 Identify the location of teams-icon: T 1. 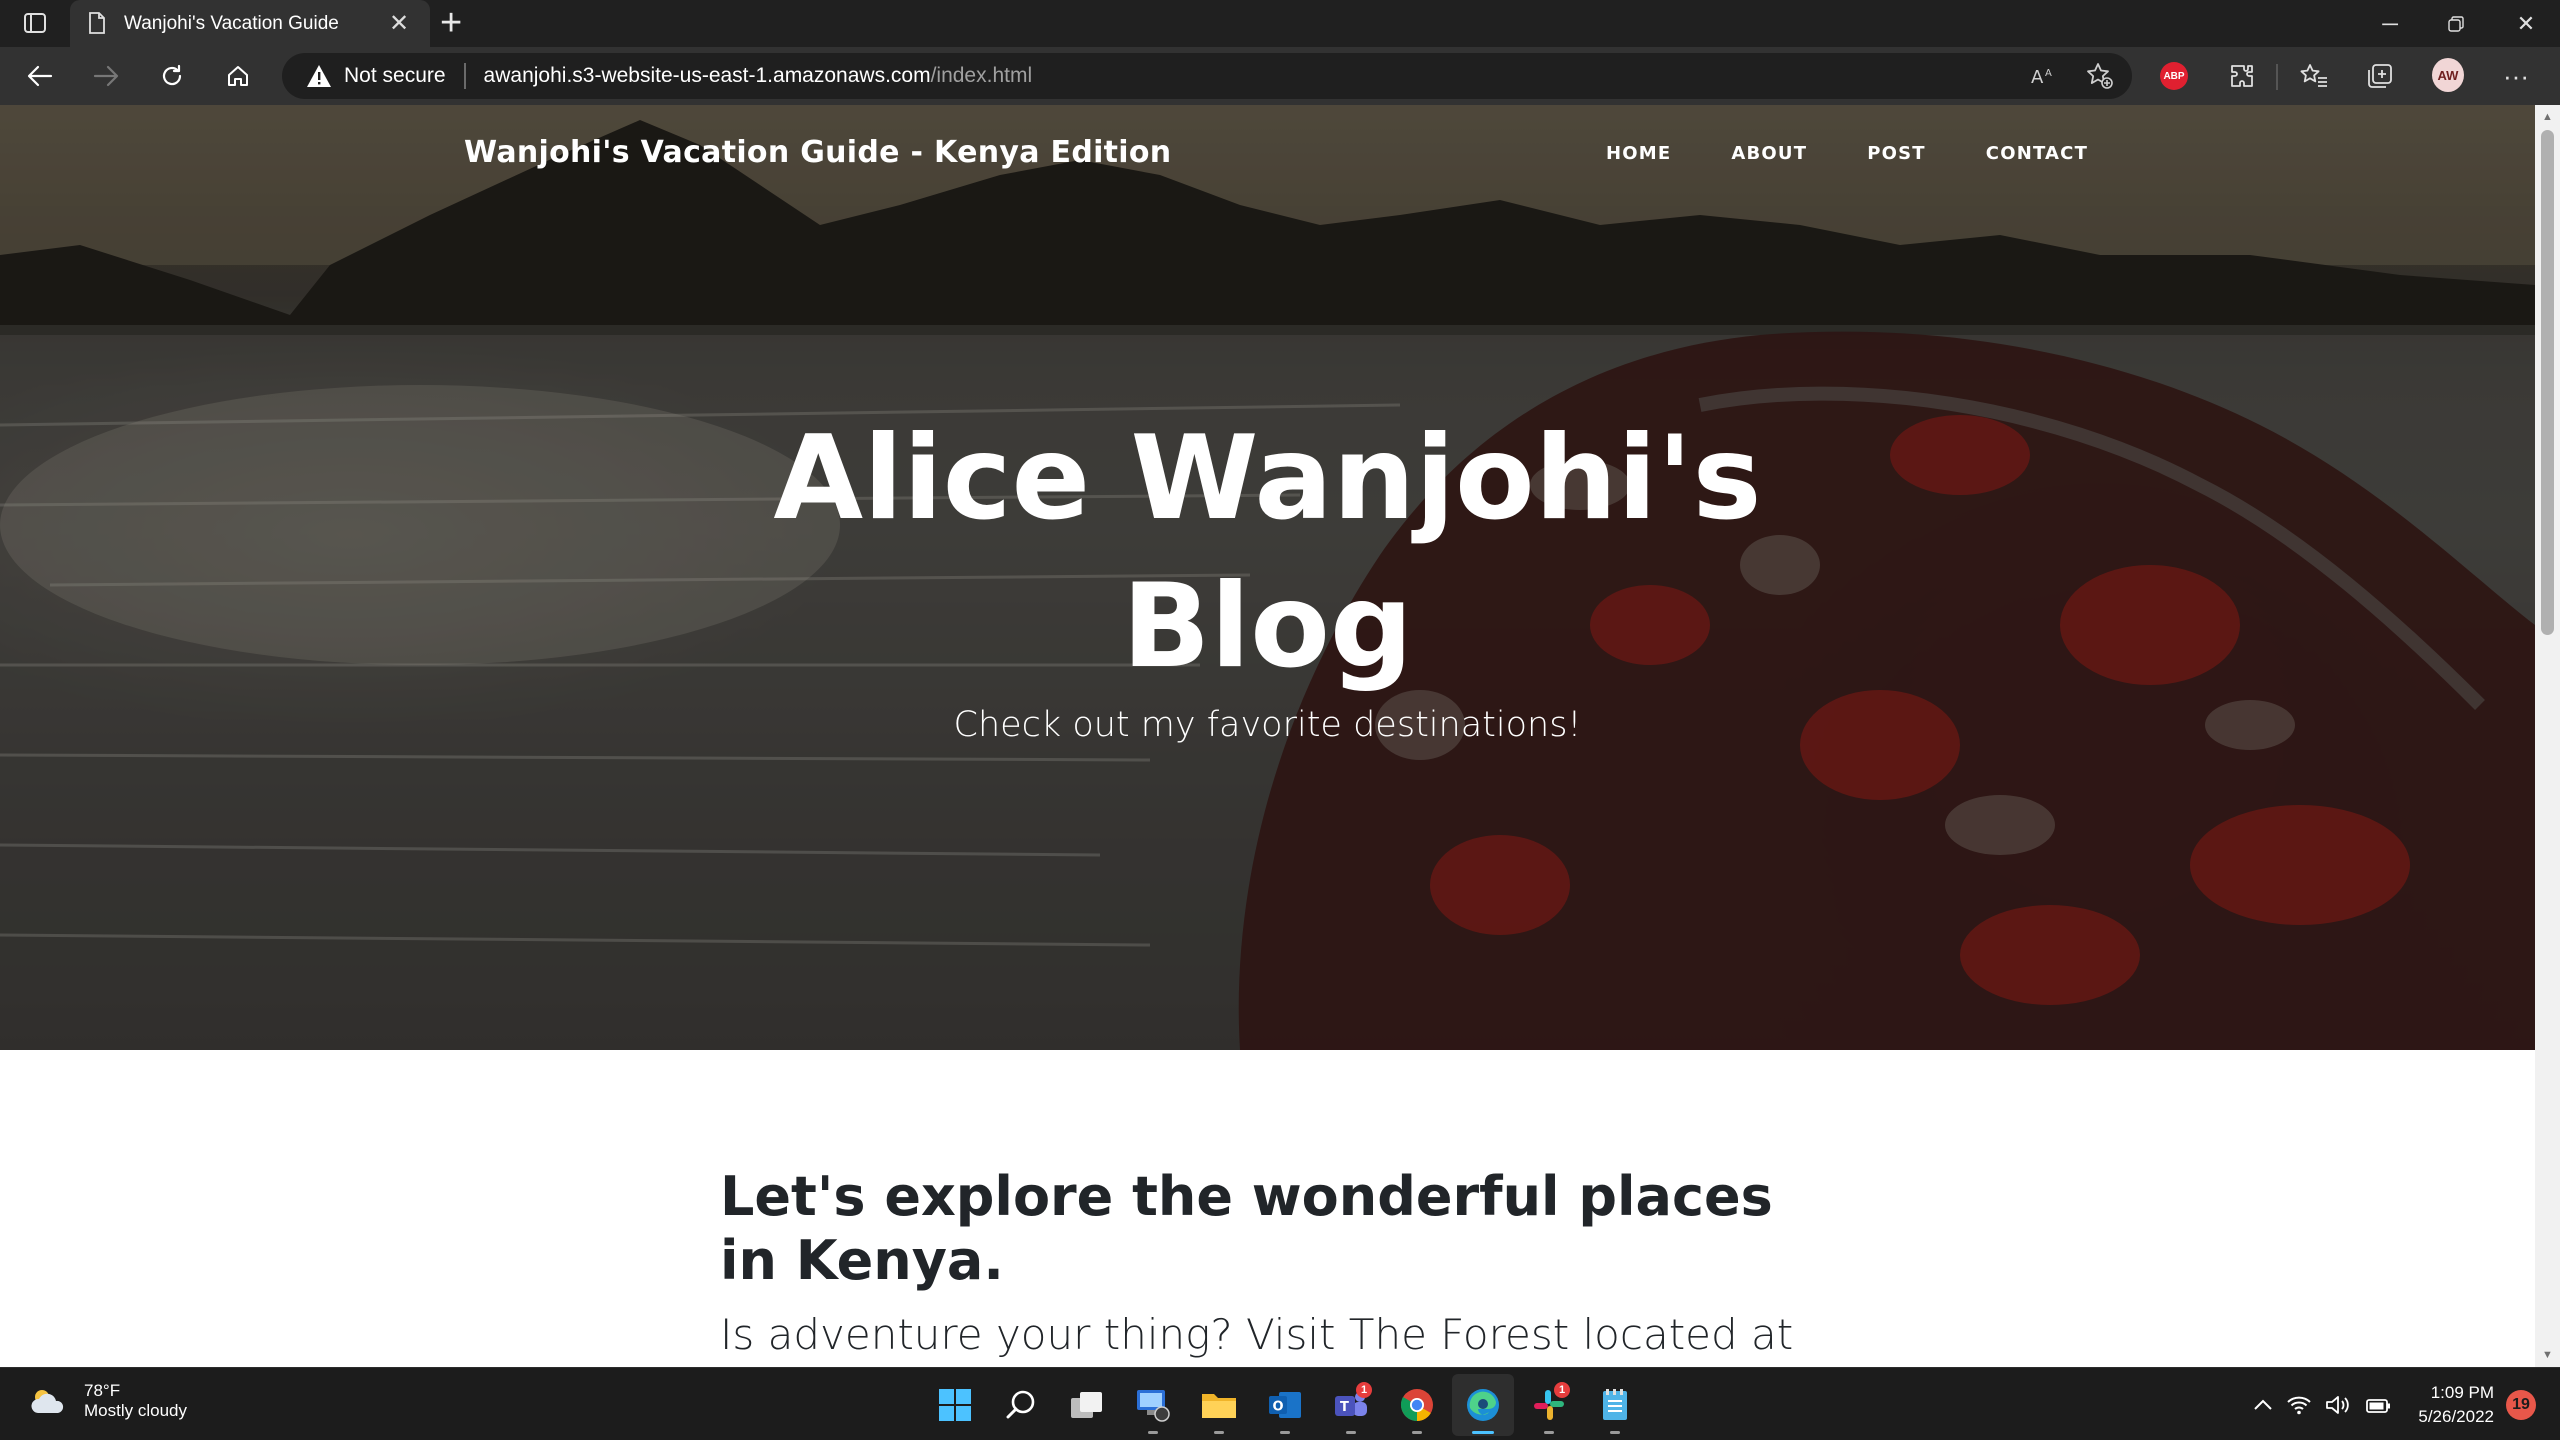
(1351, 1405).